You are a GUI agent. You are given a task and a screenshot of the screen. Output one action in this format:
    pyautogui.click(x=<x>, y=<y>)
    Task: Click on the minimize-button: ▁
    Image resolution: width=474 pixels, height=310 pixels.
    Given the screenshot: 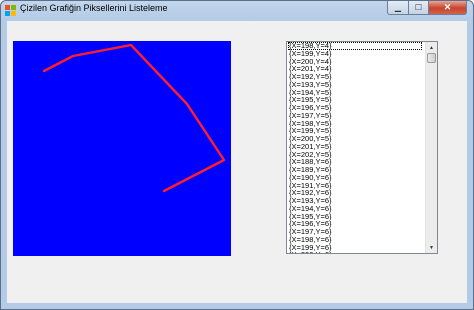 What is the action you would take?
    pyautogui.click(x=398, y=8)
    